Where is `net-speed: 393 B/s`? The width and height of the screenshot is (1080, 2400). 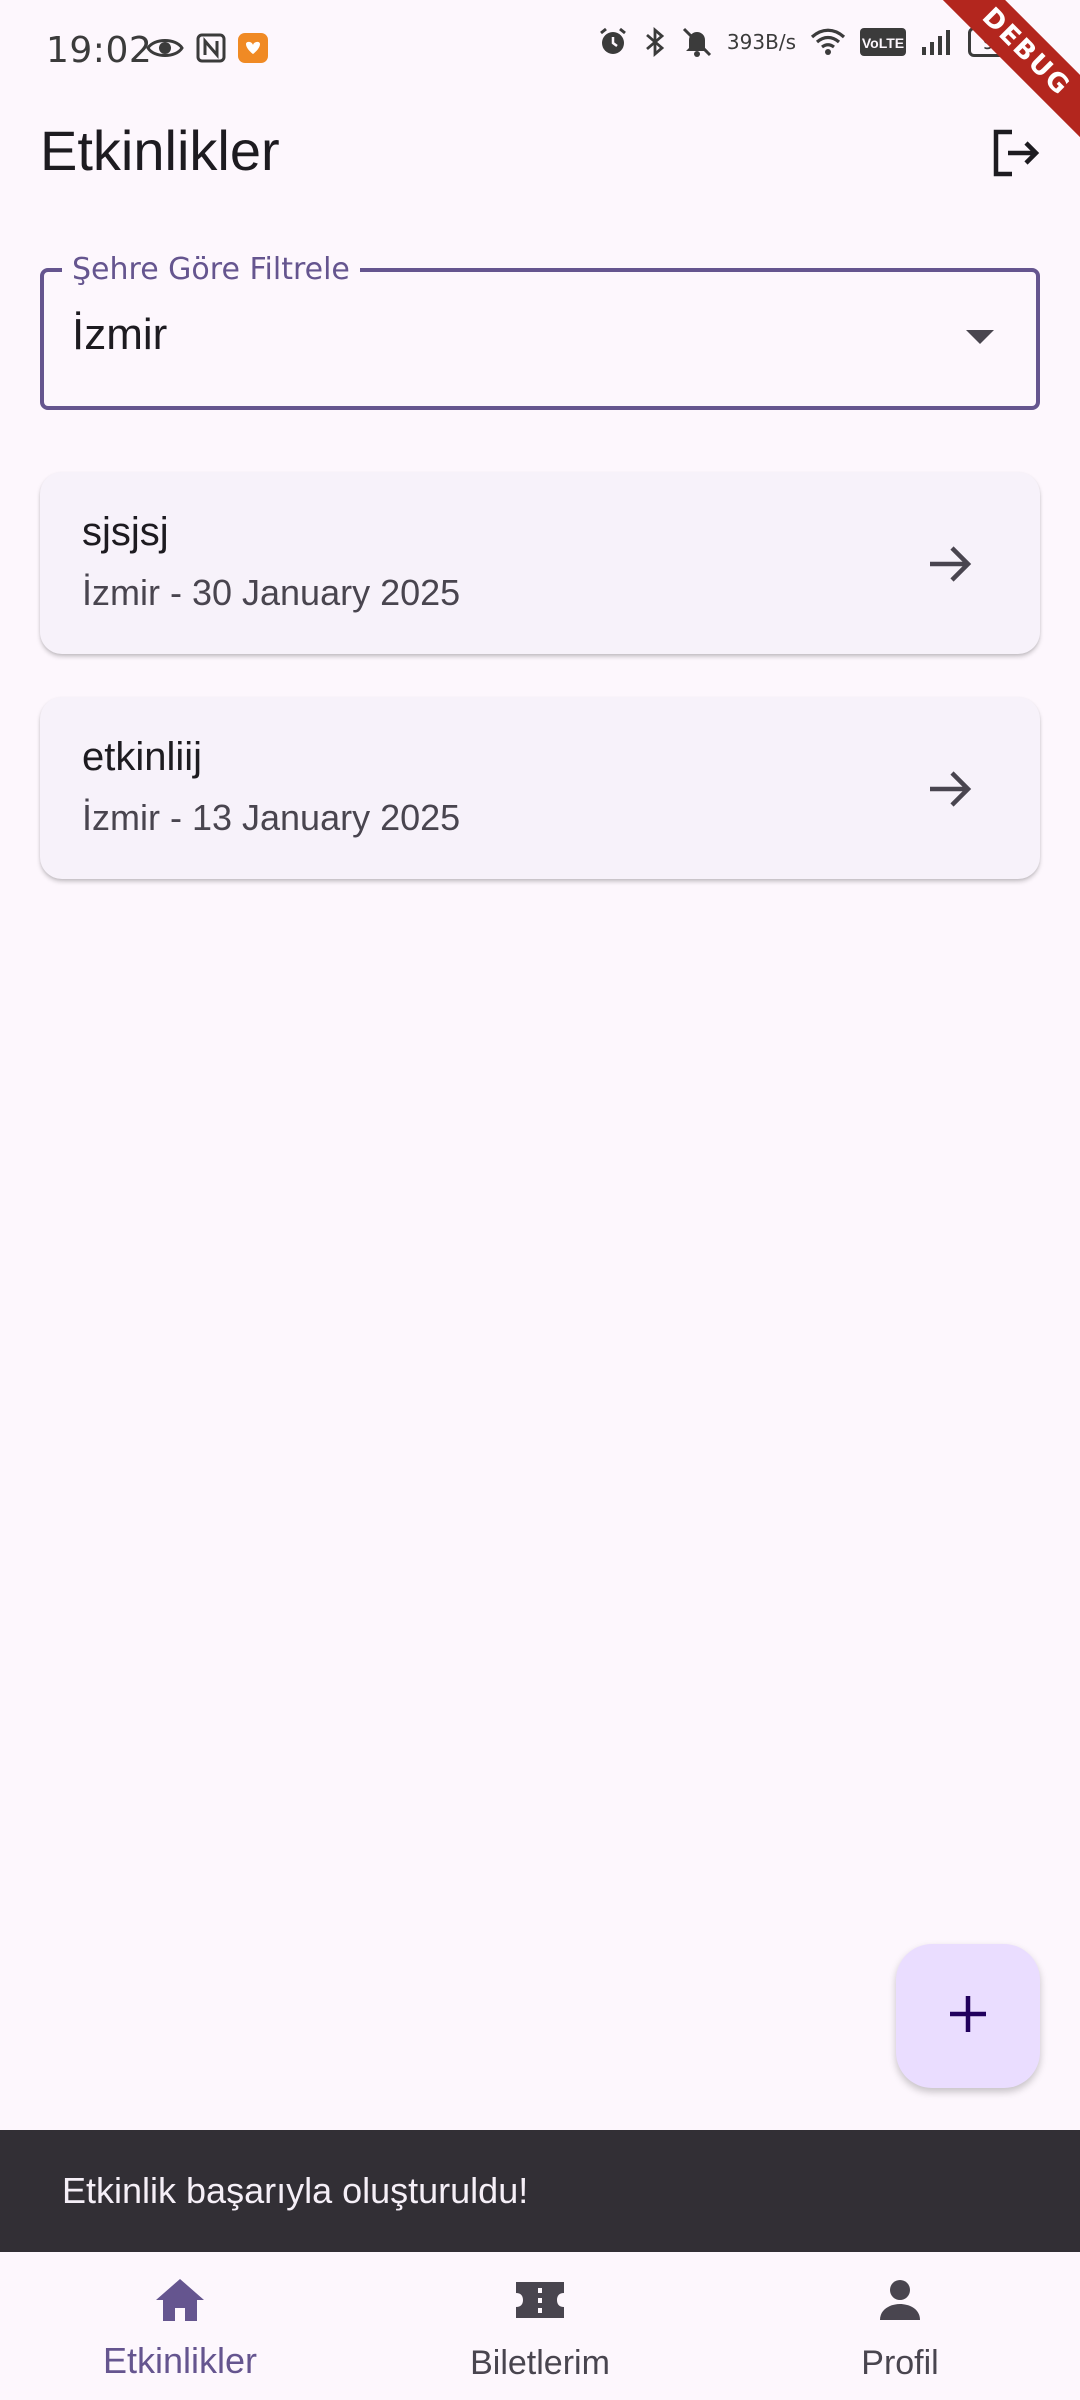
net-speed: 393 B/s is located at coordinates (761, 42).